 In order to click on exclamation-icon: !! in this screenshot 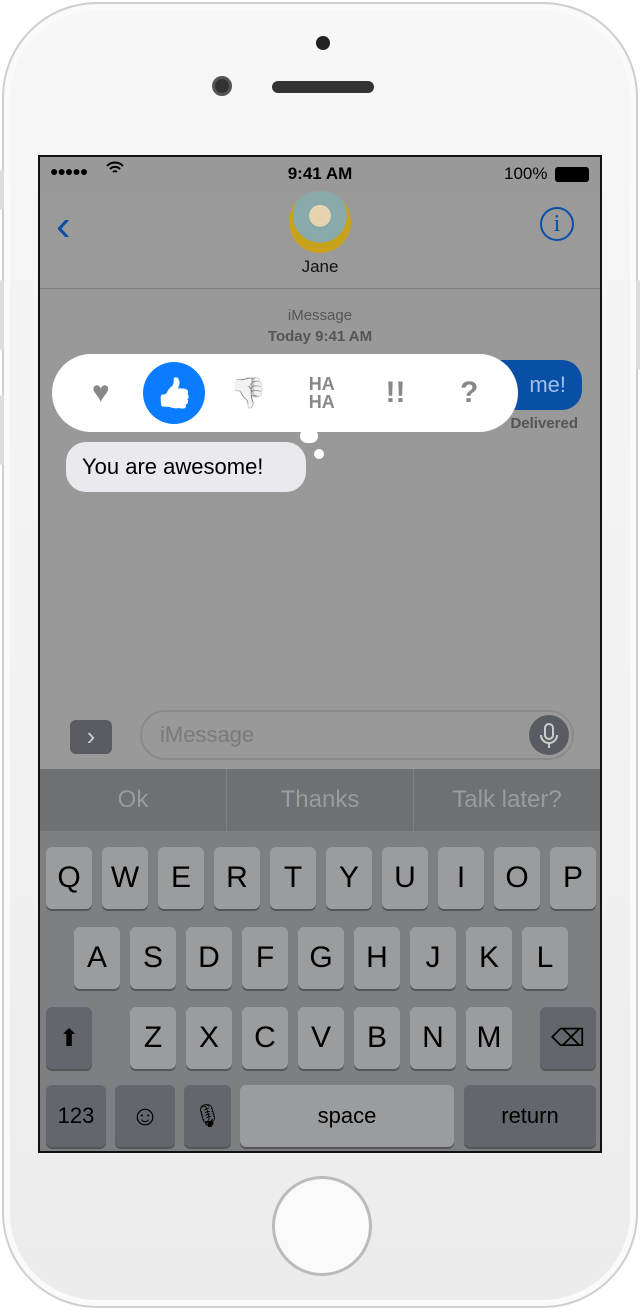, I will do `click(395, 392)`.